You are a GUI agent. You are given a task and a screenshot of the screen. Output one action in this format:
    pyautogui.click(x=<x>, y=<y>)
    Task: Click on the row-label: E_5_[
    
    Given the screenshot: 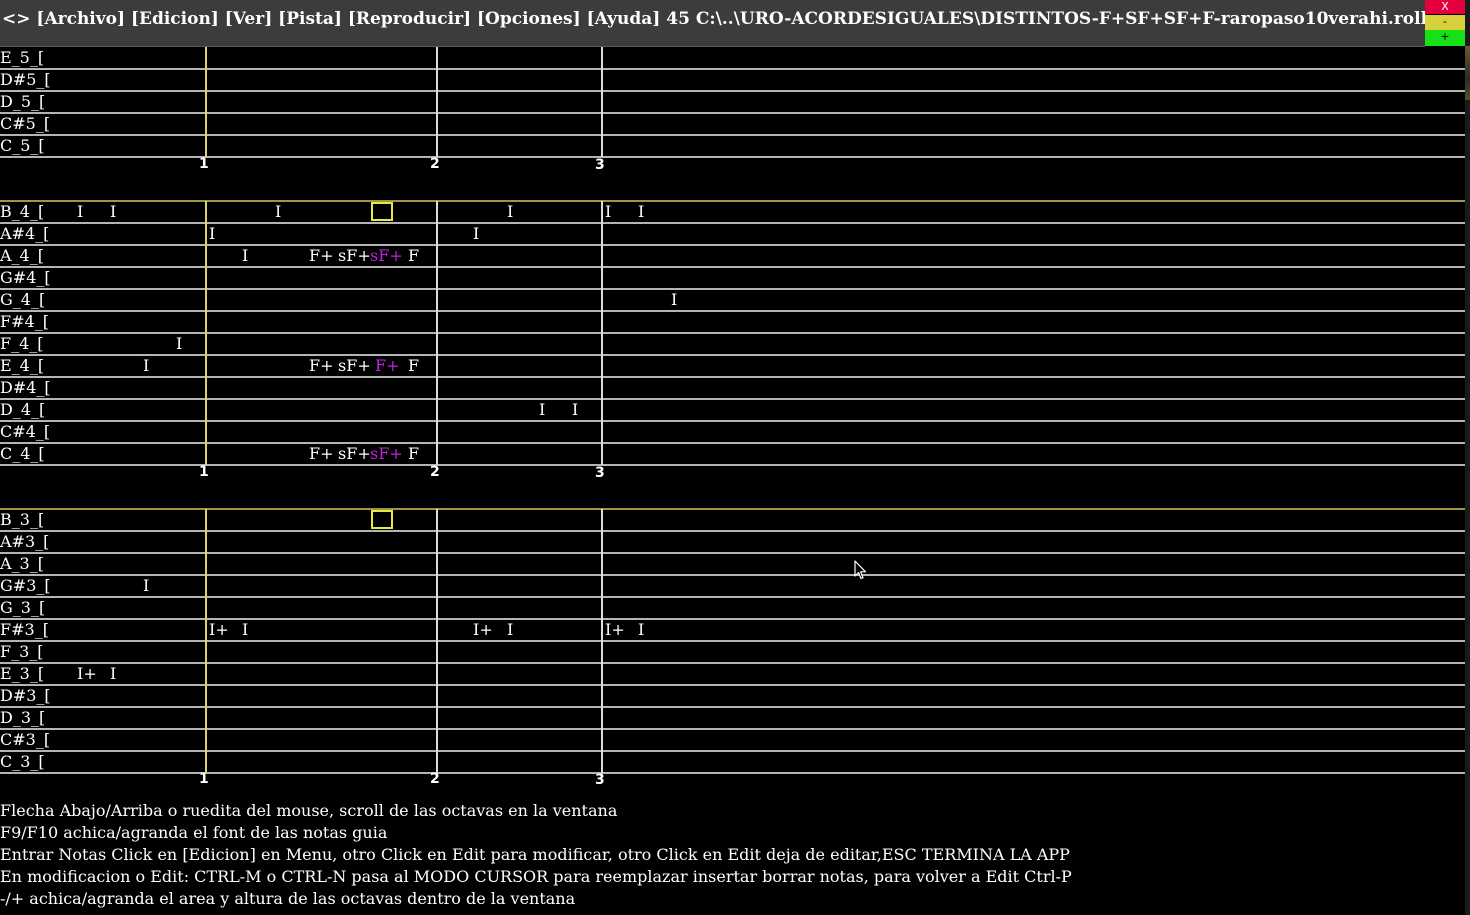 What is the action you would take?
    pyautogui.click(x=22, y=57)
    